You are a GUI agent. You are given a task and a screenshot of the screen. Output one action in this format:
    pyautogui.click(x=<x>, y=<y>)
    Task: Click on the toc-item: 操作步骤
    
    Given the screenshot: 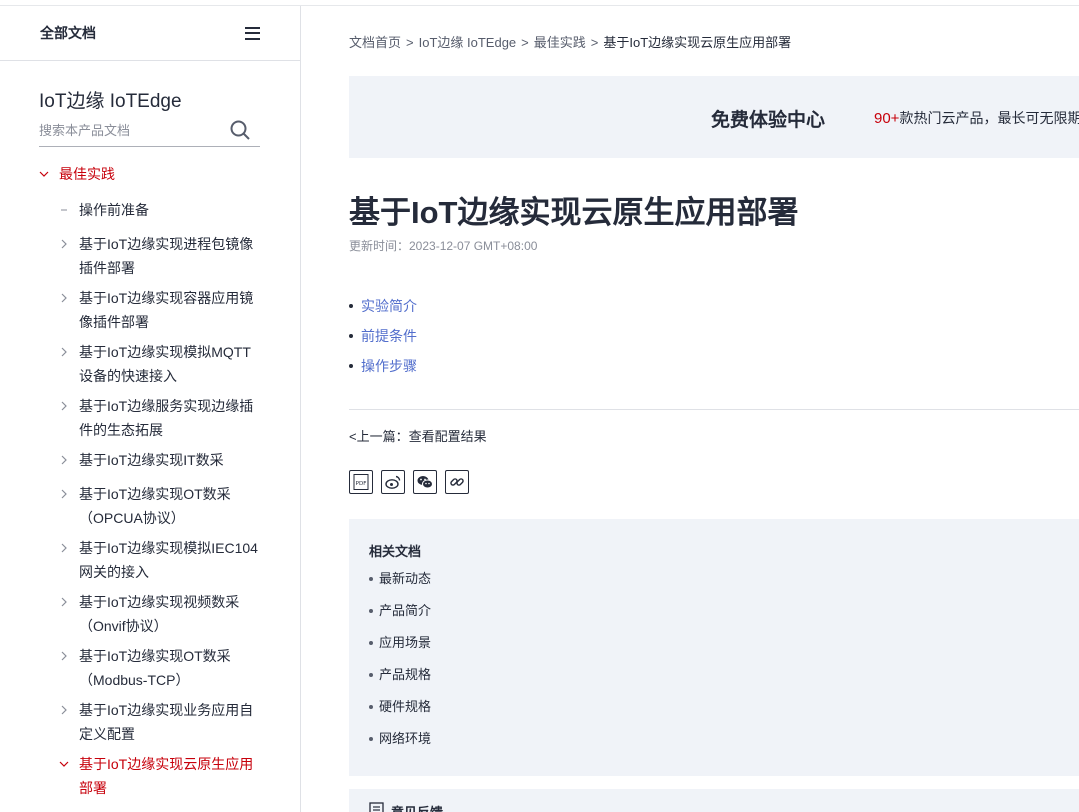 What is the action you would take?
    pyautogui.click(x=383, y=371)
    